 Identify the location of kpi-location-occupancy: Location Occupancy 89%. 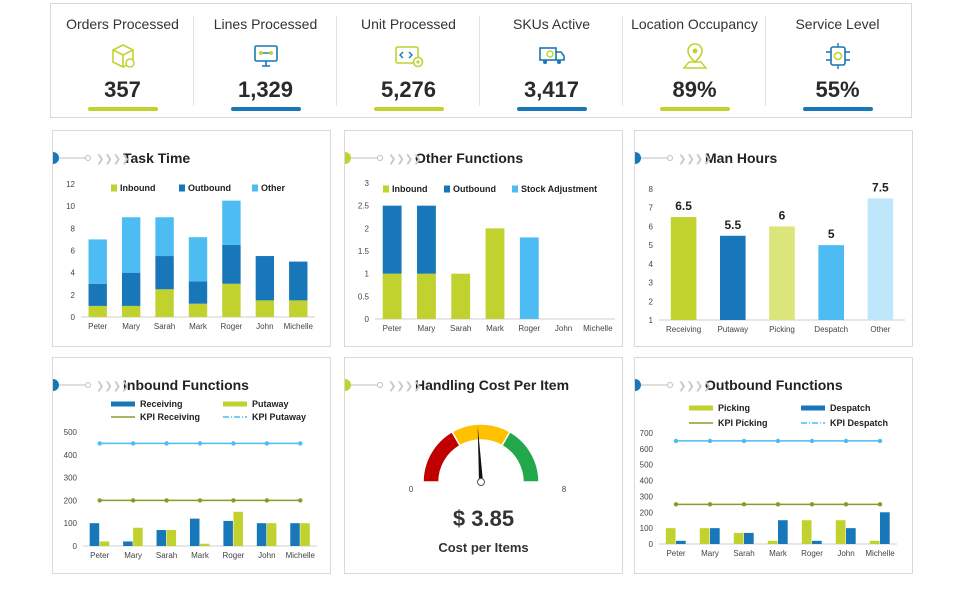
(694, 60).